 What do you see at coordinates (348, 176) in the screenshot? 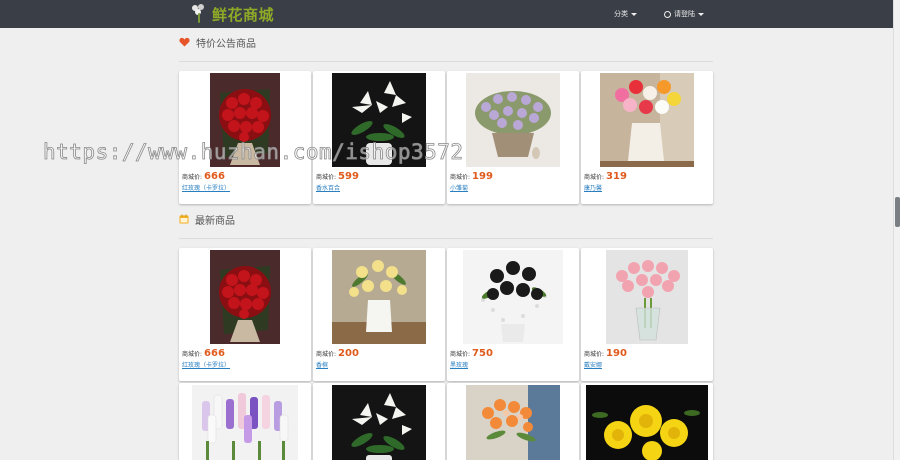
I see `price-value: 599` at bounding box center [348, 176].